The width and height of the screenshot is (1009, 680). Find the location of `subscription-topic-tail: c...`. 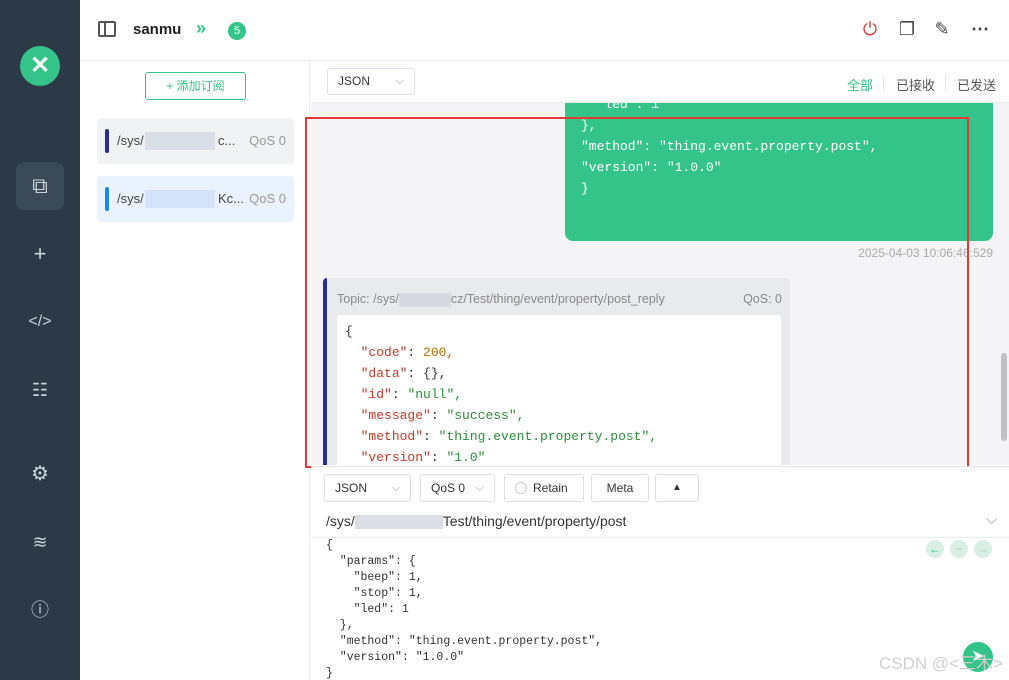

subscription-topic-tail: c... is located at coordinates (227, 140).